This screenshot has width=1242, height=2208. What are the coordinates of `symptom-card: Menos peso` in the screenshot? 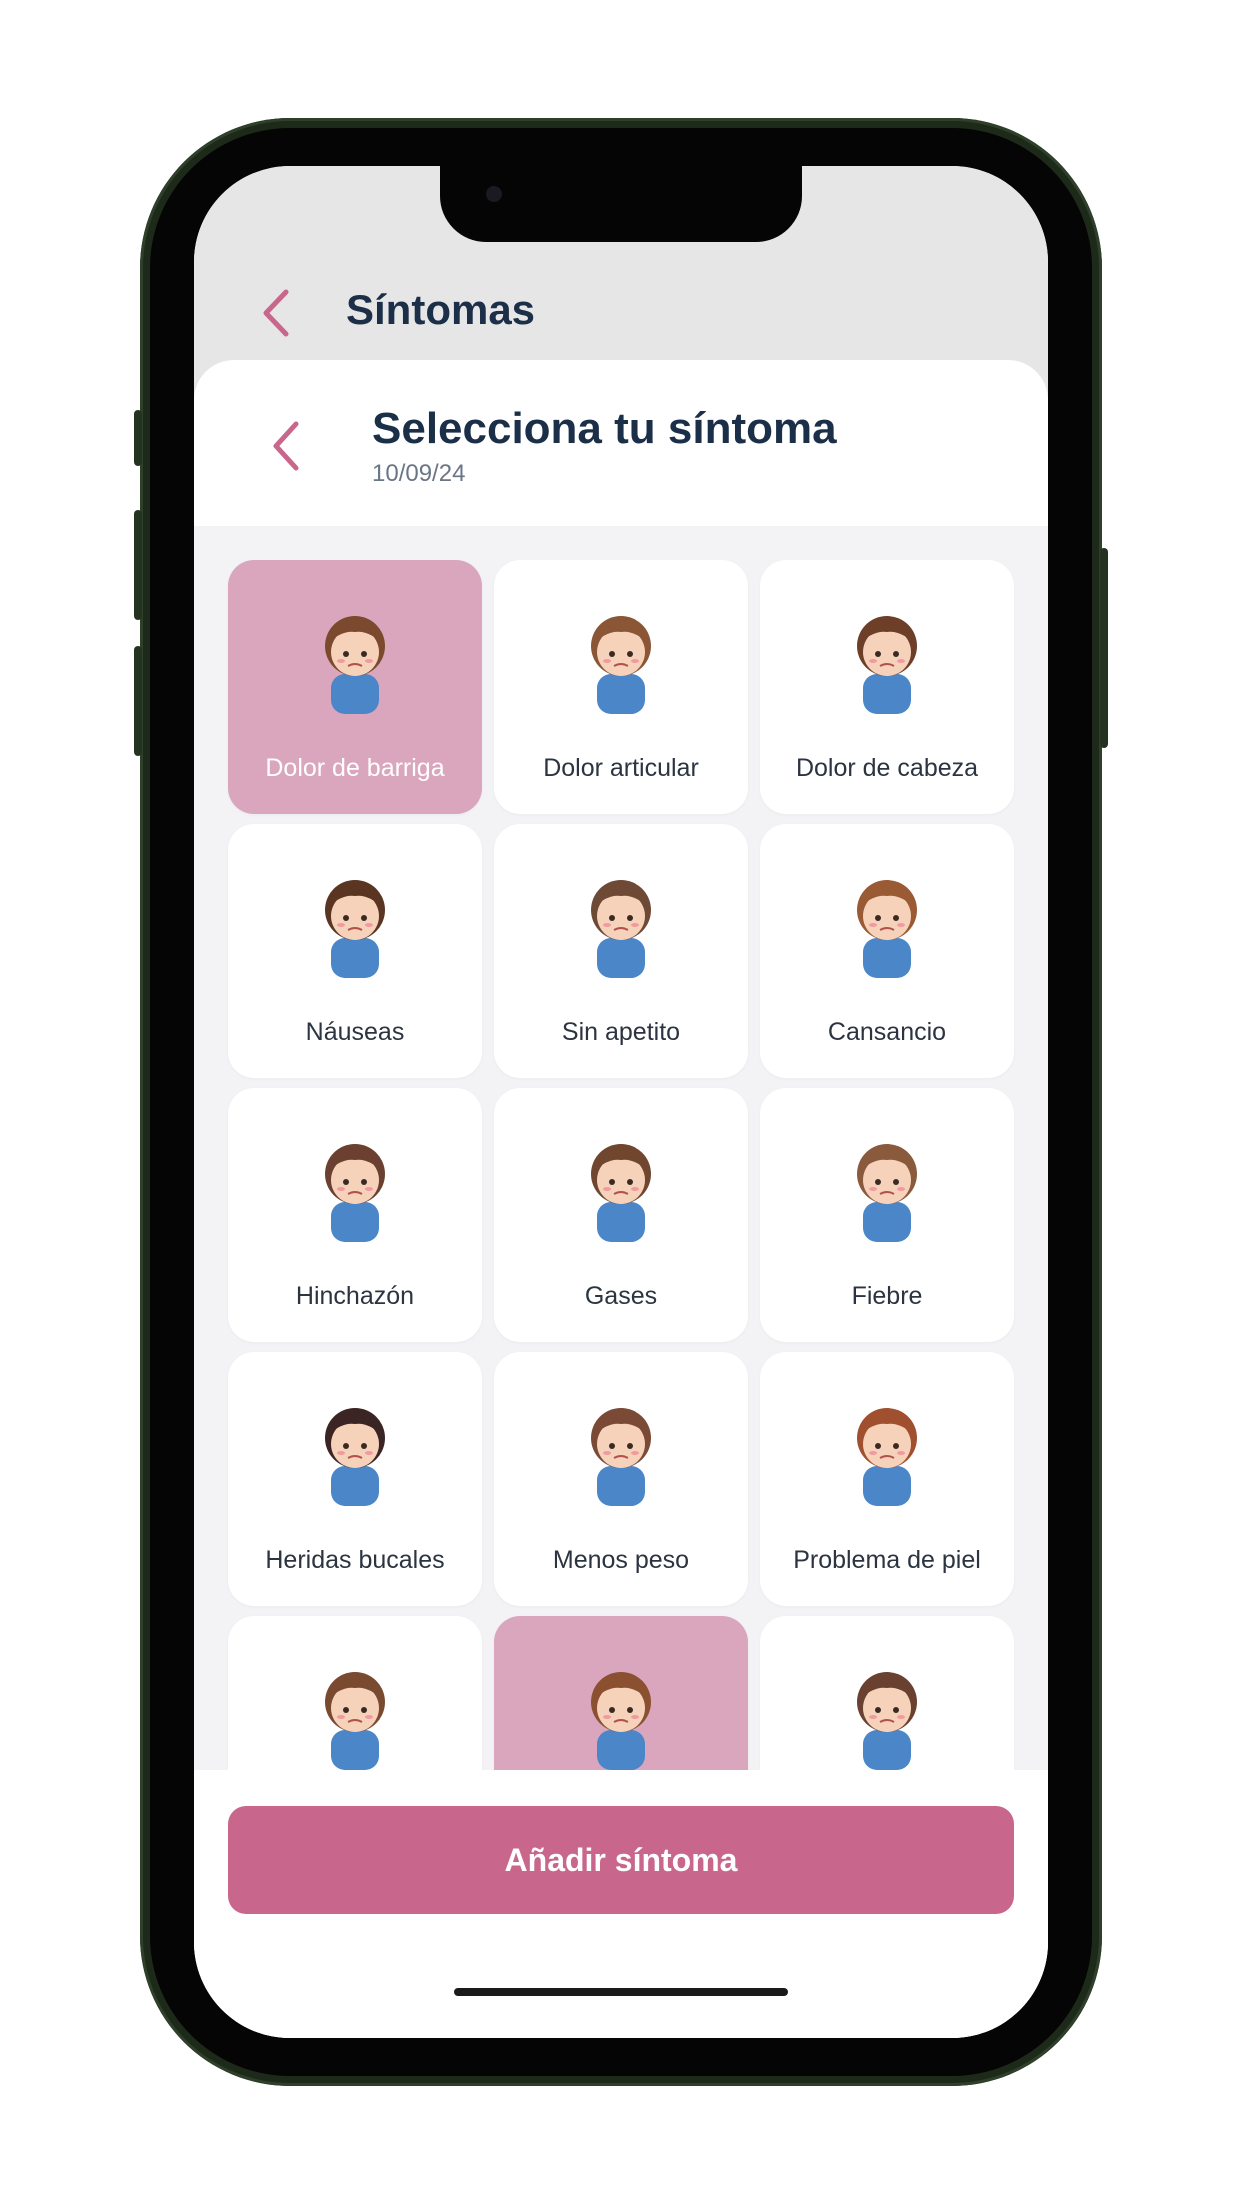 It's located at (621, 1479).